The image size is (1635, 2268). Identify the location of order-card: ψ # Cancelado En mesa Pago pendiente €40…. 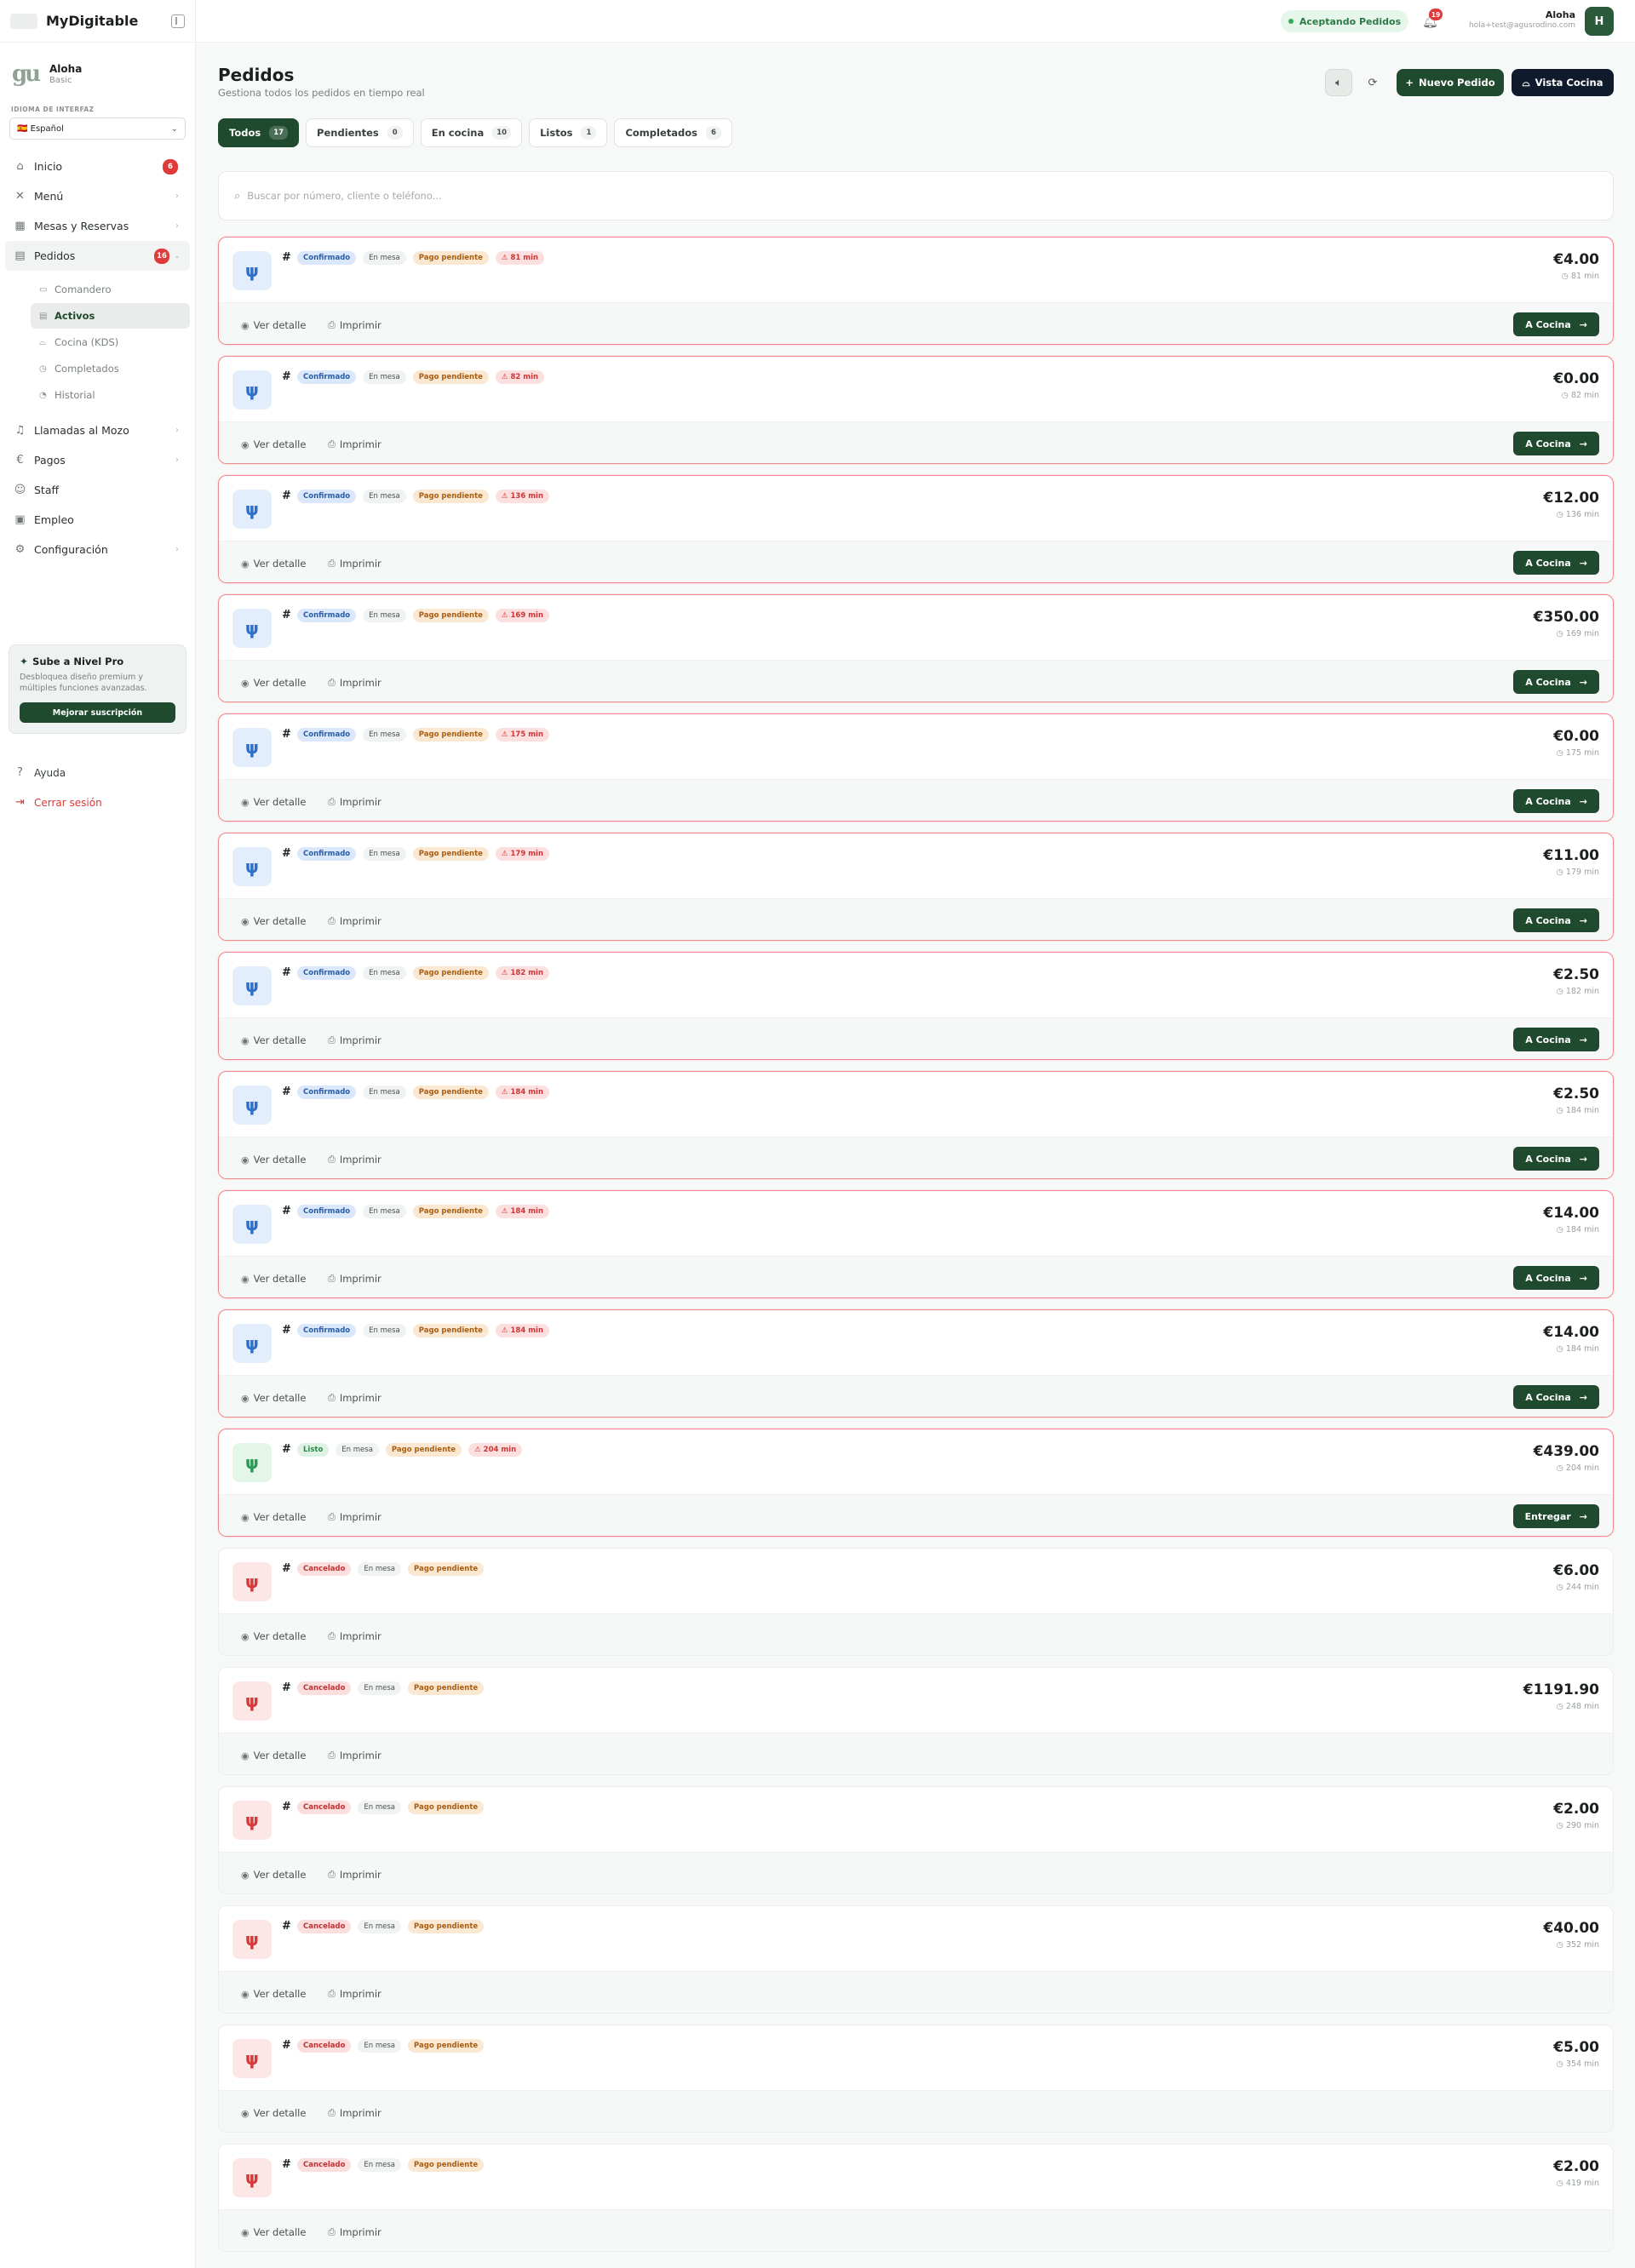
(916, 1959).